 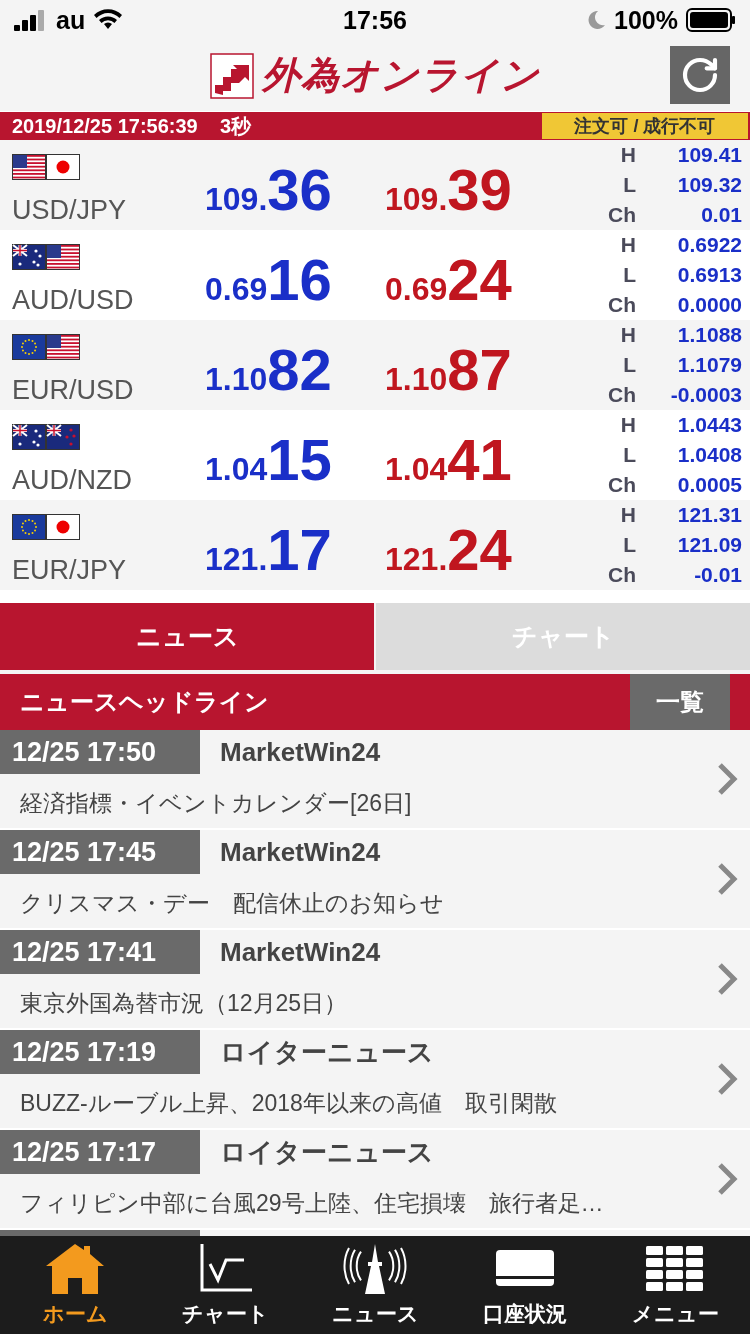 I want to click on nav-tab: ホーム, so click(x=75, y=1285).